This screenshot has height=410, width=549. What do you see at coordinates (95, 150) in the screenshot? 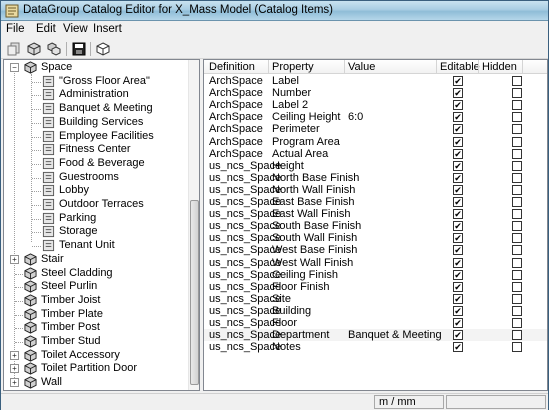
I see `tree-item: Fitness Center` at bounding box center [95, 150].